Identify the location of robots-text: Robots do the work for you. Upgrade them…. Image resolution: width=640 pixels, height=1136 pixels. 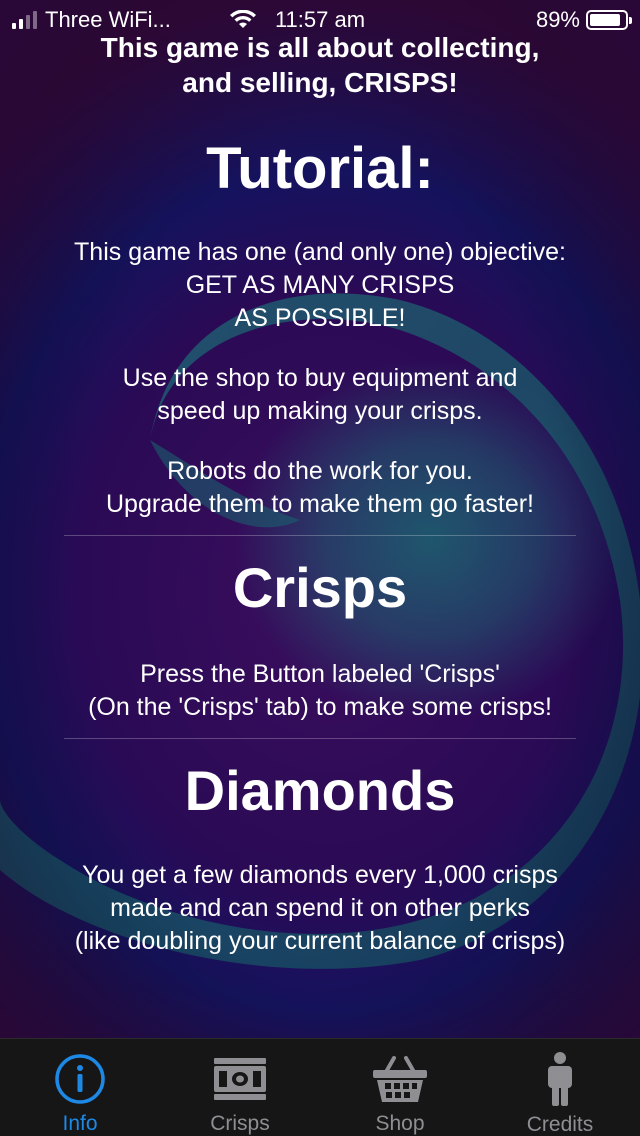
(320, 487).